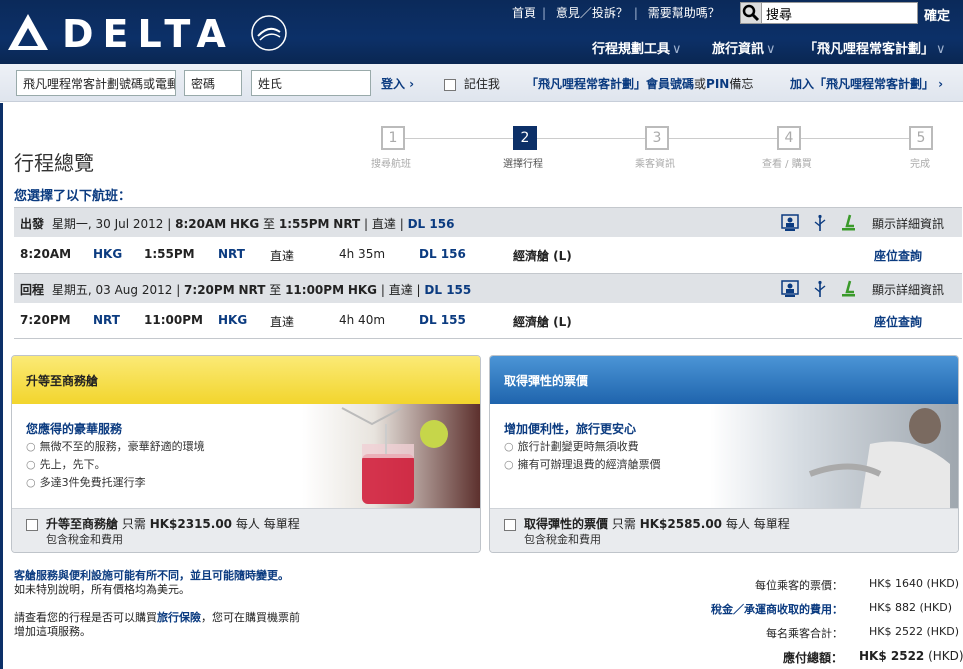 Image resolution: width=963 pixels, height=669 pixels. What do you see at coordinates (246, 530) in the screenshot?
I see `promo-option: 升等至商務艙 只需 HK$2315.00 每人 每單程 包含稅金和費用` at bounding box center [246, 530].